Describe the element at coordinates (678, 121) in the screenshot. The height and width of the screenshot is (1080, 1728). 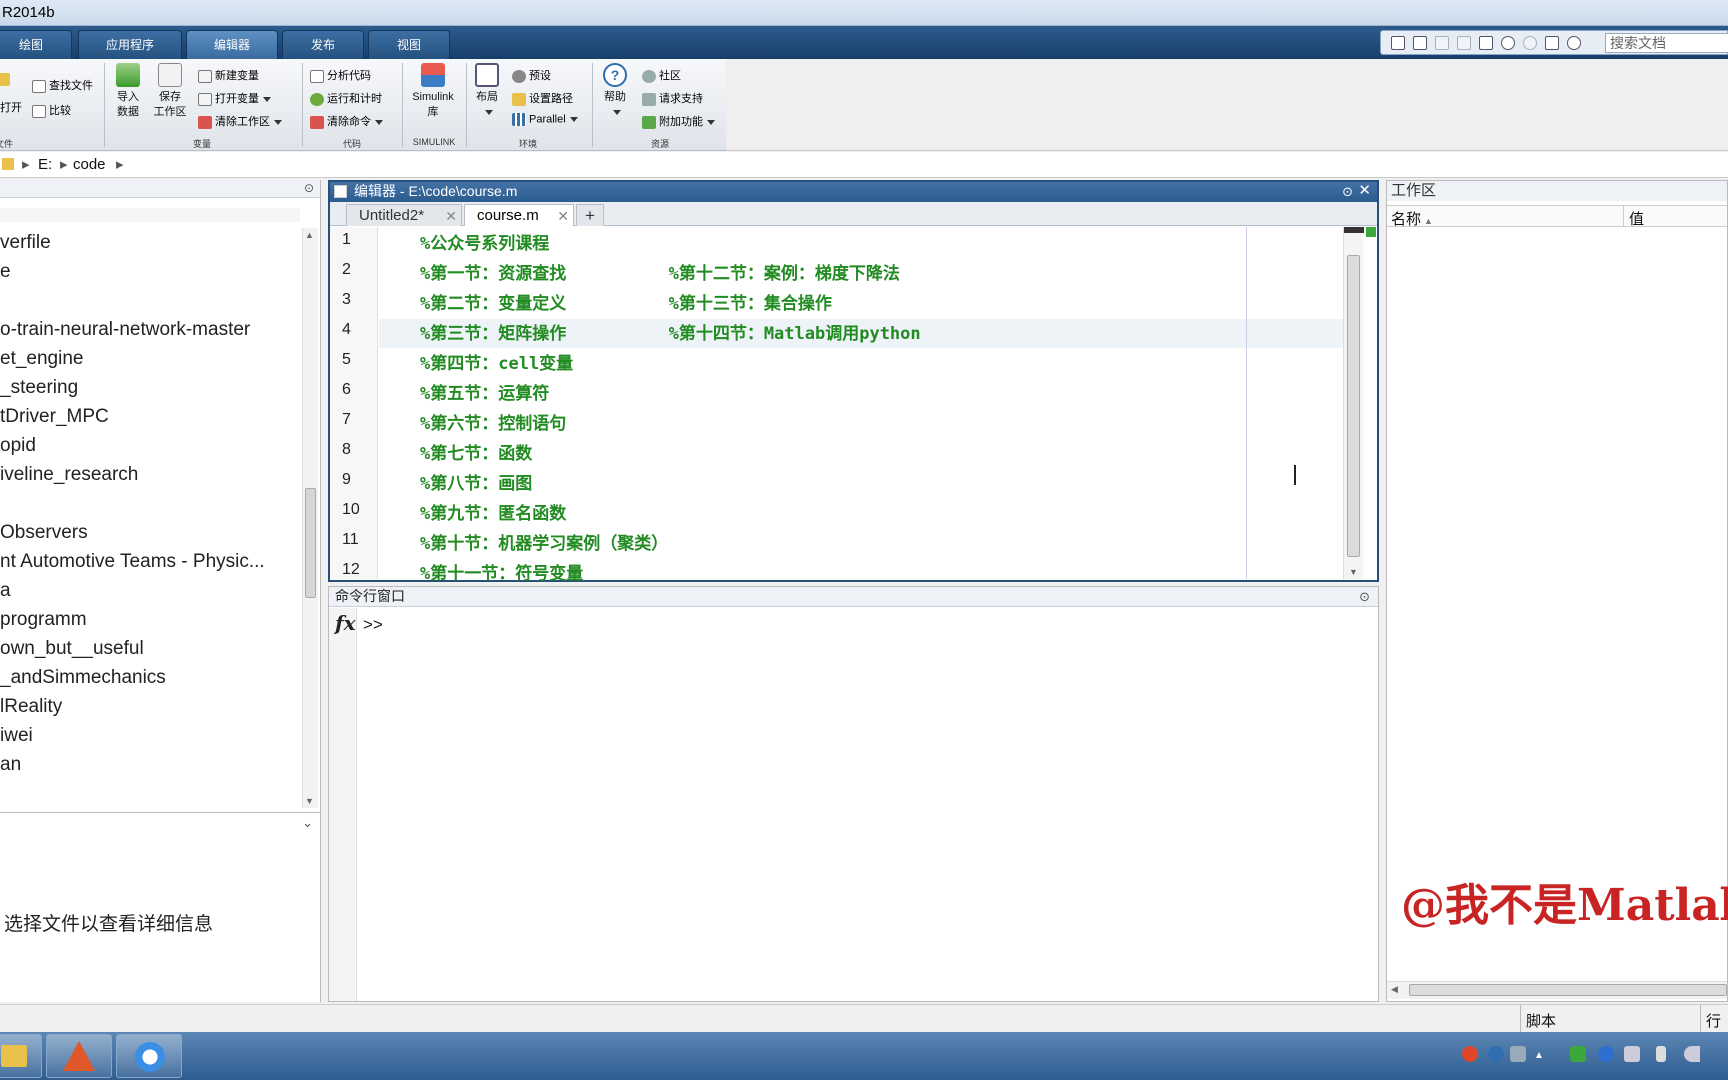
I see `add-ons-button: 附加功能` at that location.